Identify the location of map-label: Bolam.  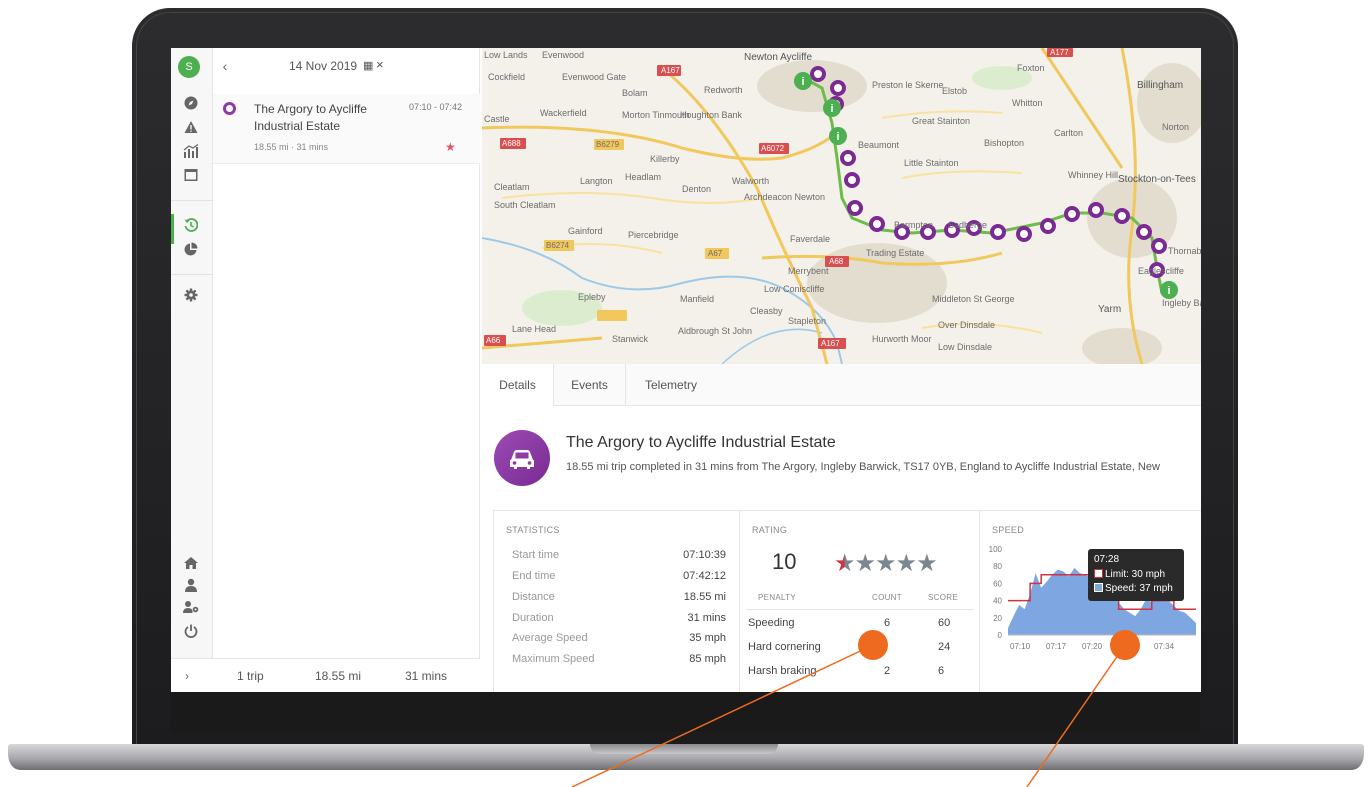
(635, 93).